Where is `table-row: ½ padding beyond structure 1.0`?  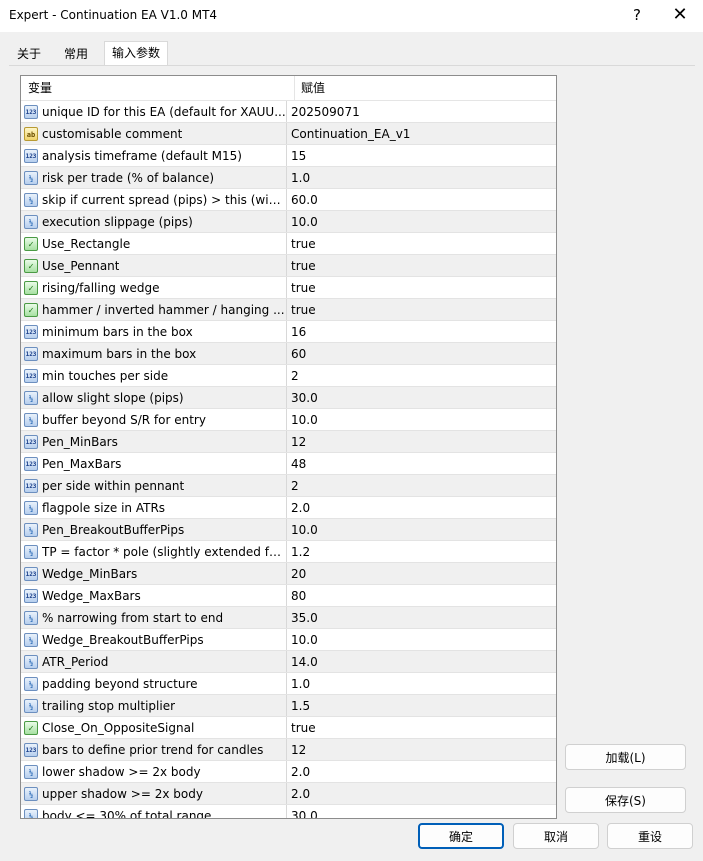
table-row: ½ padding beyond structure 1.0 is located at coordinates (288, 684).